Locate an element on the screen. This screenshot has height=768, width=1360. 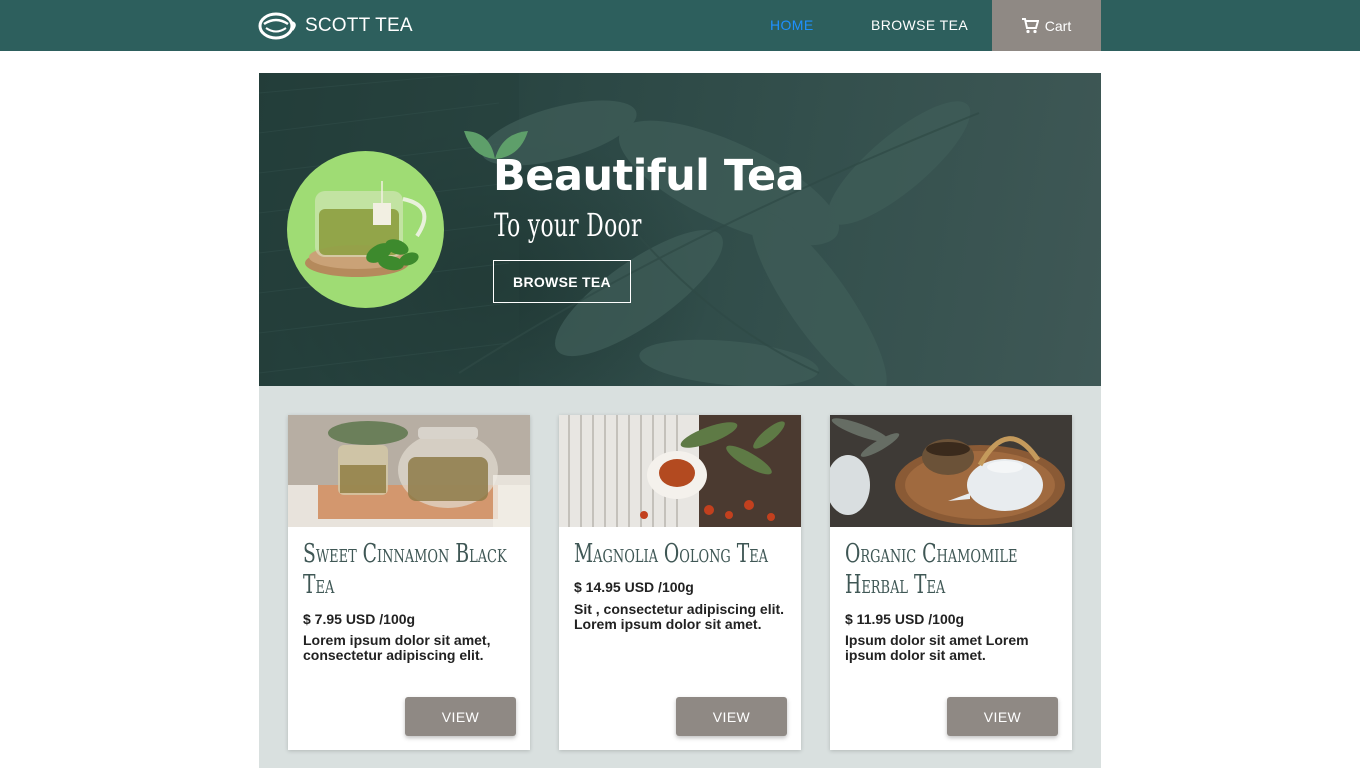
nav-home-link: HOME is located at coordinates (792, 25).